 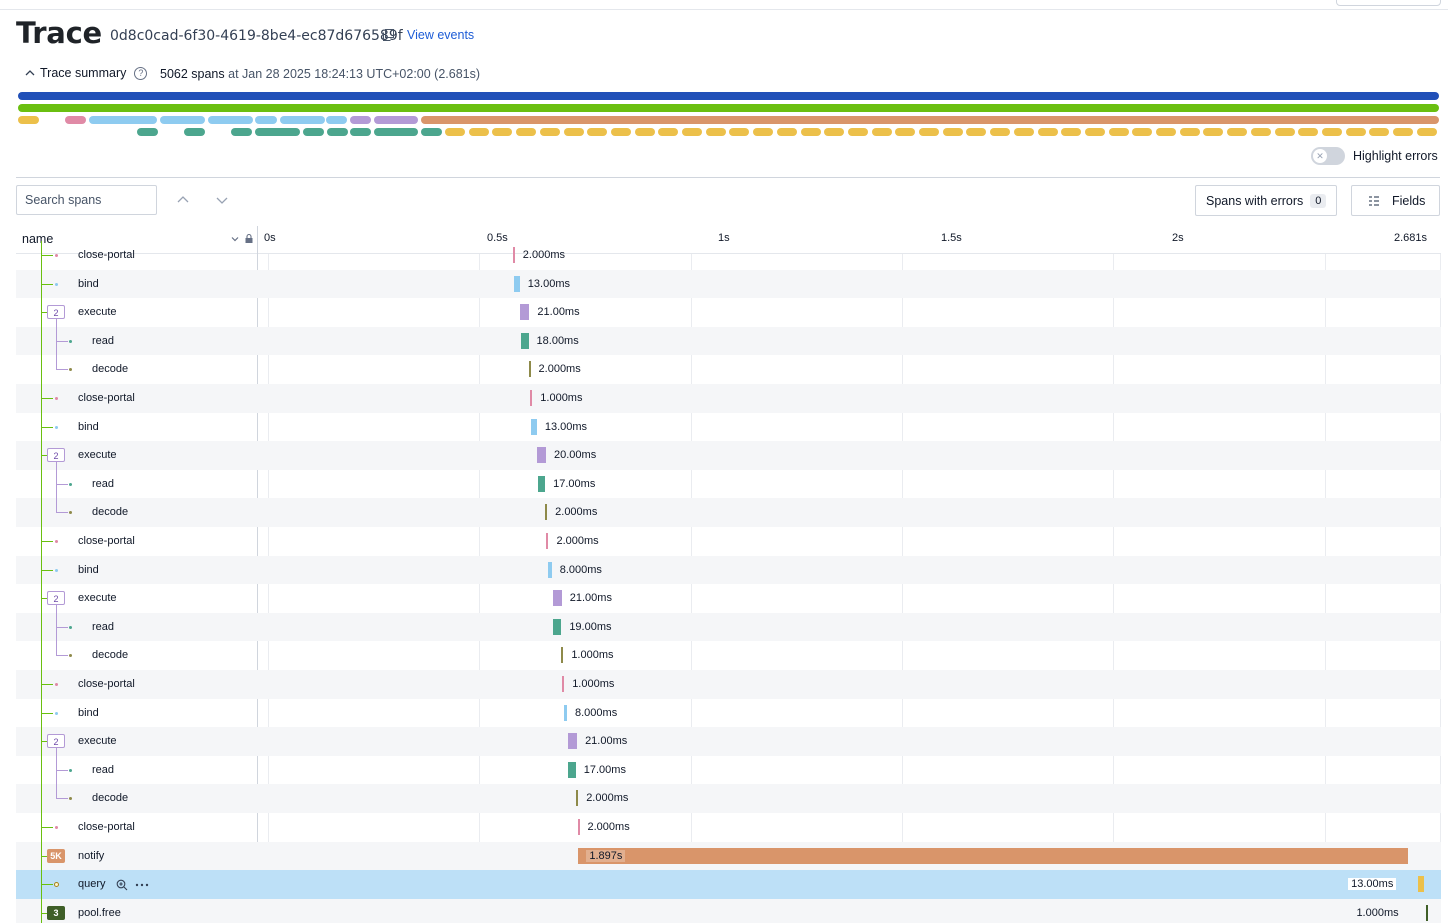 I want to click on span-row: 5K notify 1.897s, so click(x=728, y=856).